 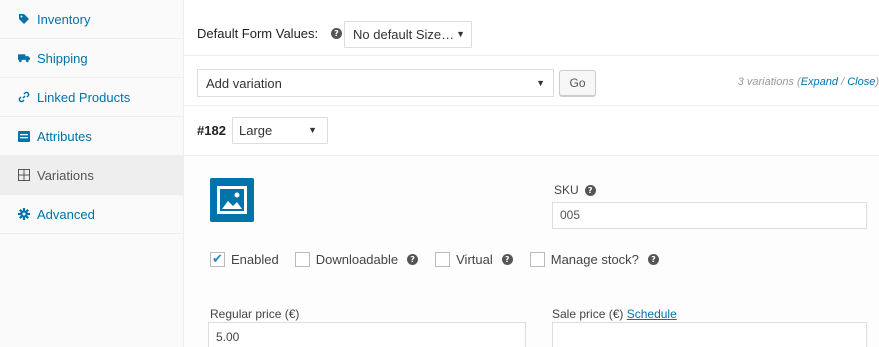 I want to click on tab-label: Attributes, so click(x=64, y=136).